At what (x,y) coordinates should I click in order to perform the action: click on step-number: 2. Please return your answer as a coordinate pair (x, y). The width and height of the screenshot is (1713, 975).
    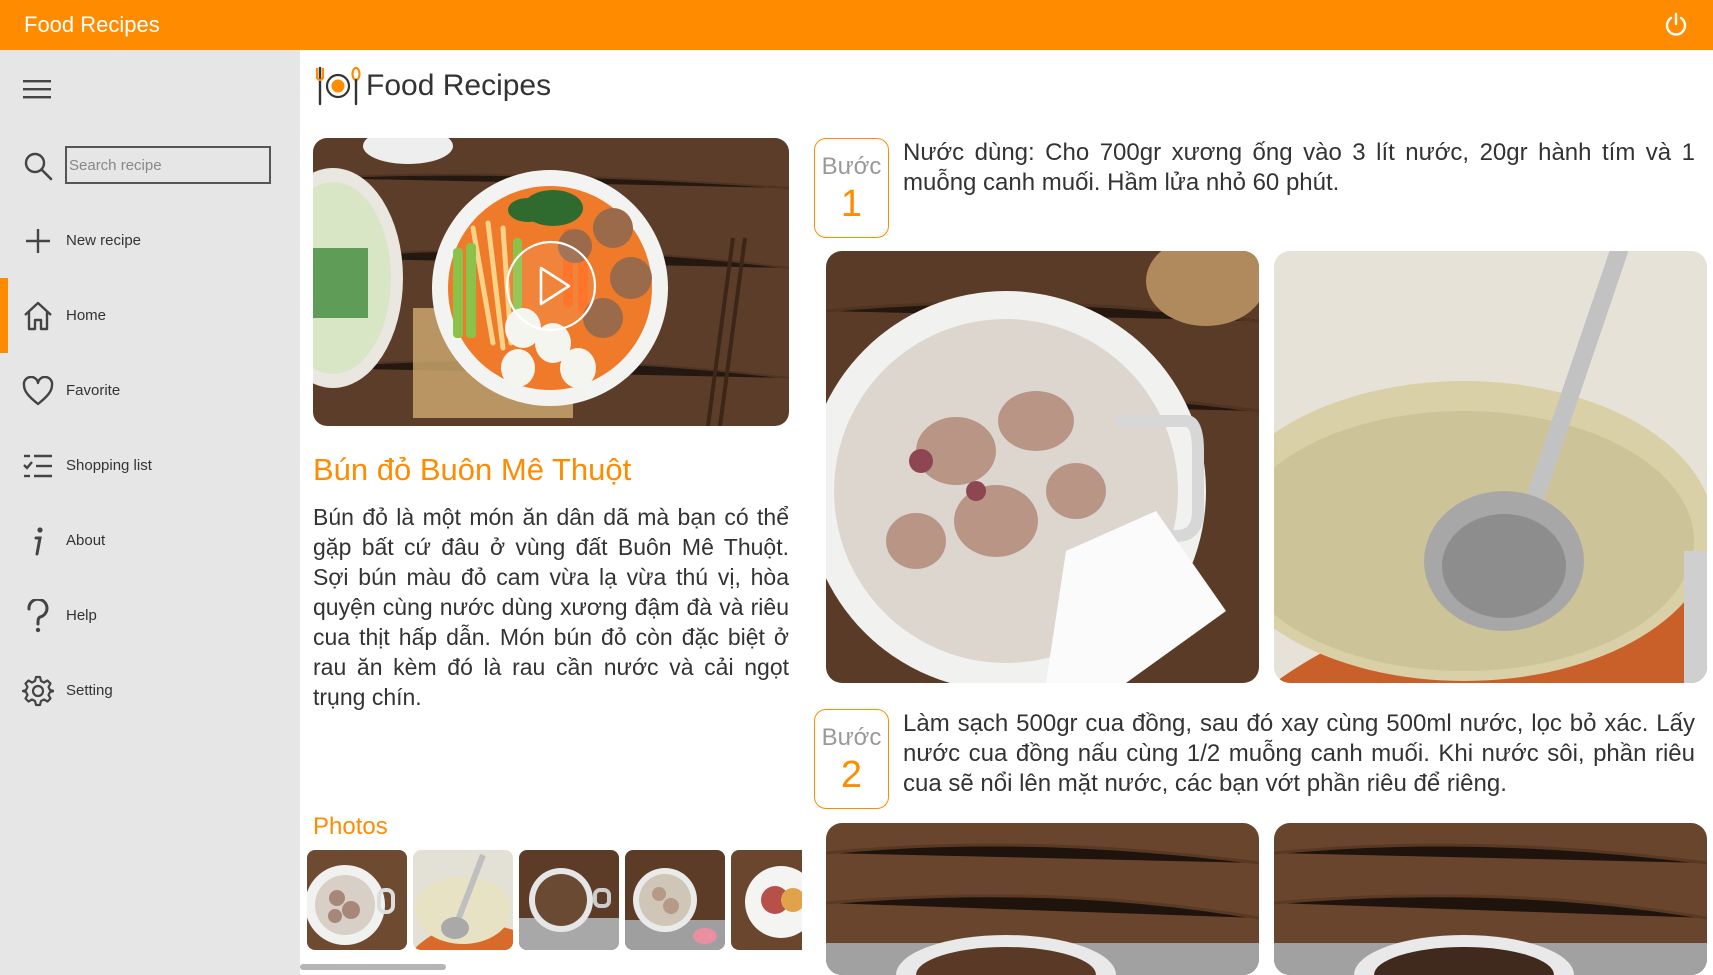
    Looking at the image, I should click on (851, 775).